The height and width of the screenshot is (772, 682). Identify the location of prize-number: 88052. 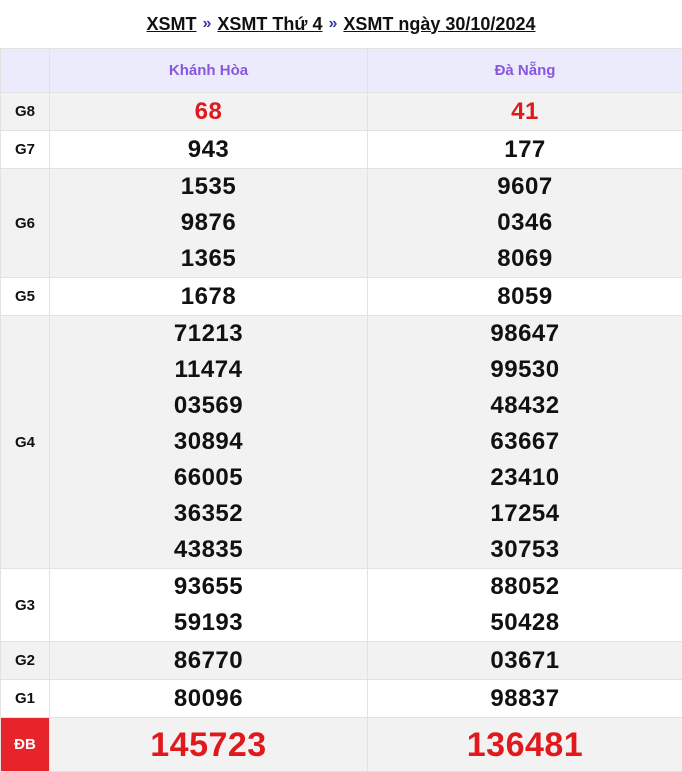
(525, 586).